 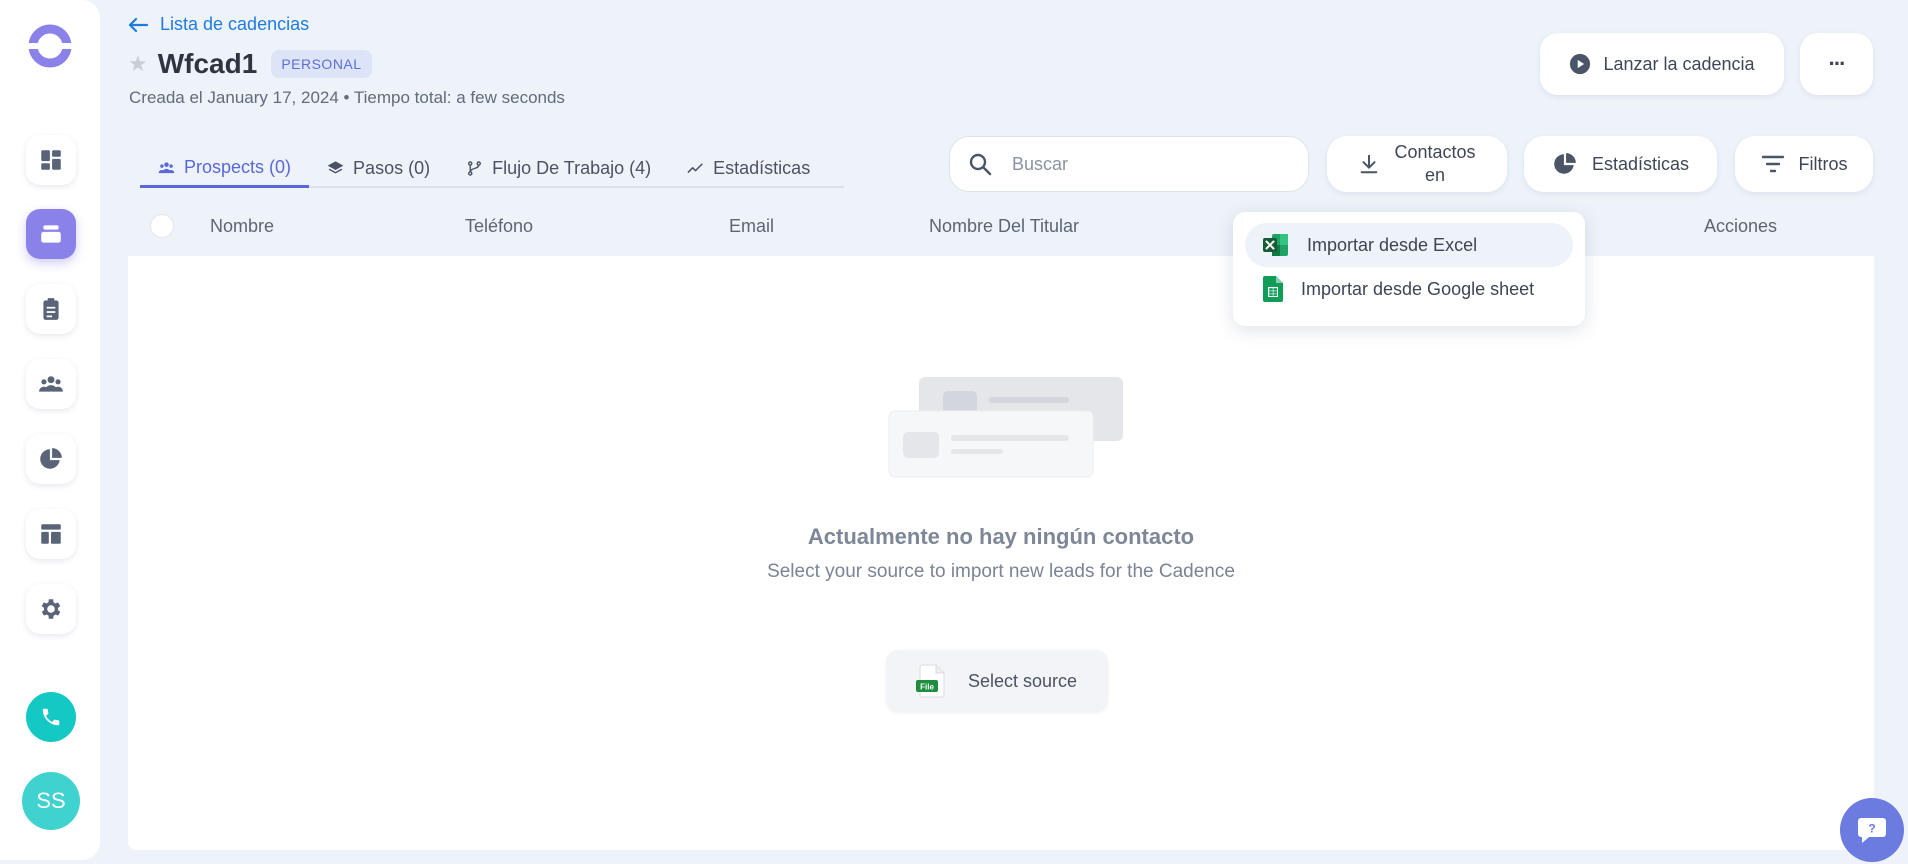 What do you see at coordinates (1679, 63) in the screenshot?
I see `launch-cadence-label: Lanzar la cadencia` at bounding box center [1679, 63].